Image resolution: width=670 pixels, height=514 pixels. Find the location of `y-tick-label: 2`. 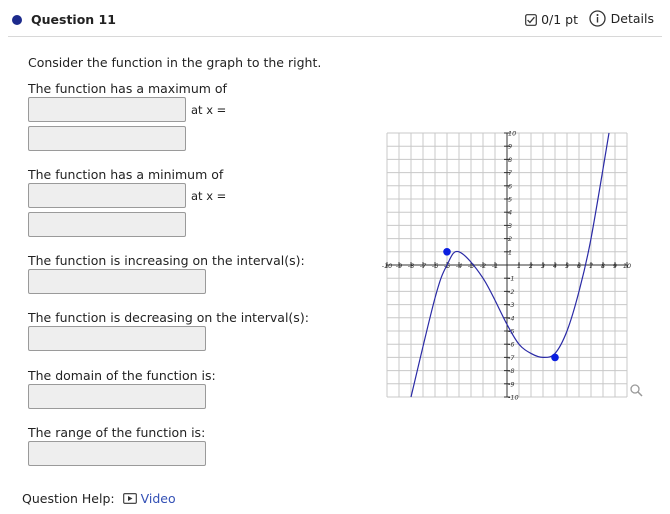

y-tick-label: 2 is located at coordinates (510, 239).